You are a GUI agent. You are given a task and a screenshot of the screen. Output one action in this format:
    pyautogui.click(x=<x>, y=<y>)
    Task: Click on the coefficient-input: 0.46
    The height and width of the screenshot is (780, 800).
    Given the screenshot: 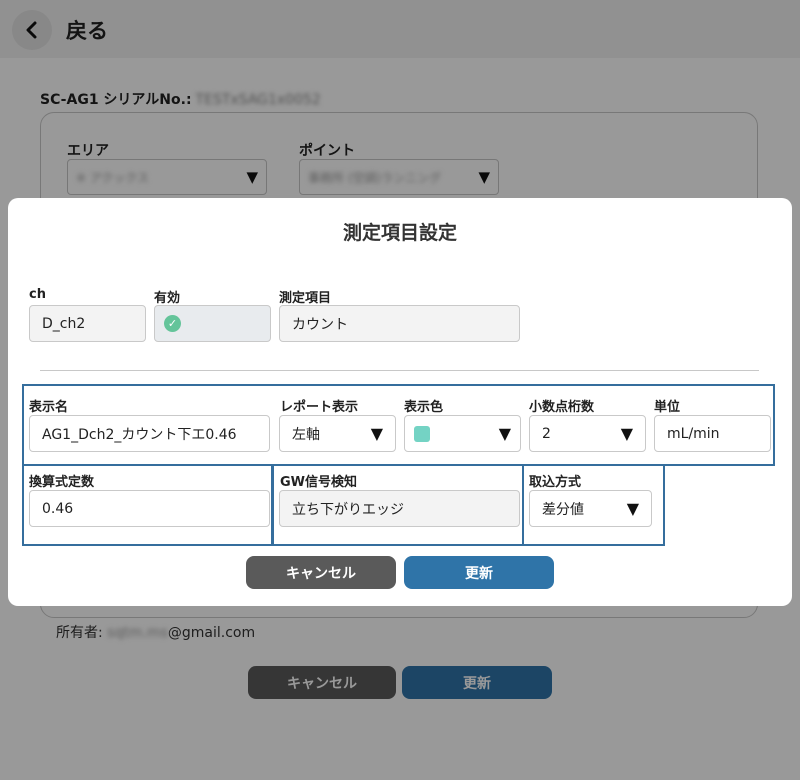 What is the action you would take?
    pyautogui.click(x=149, y=508)
    